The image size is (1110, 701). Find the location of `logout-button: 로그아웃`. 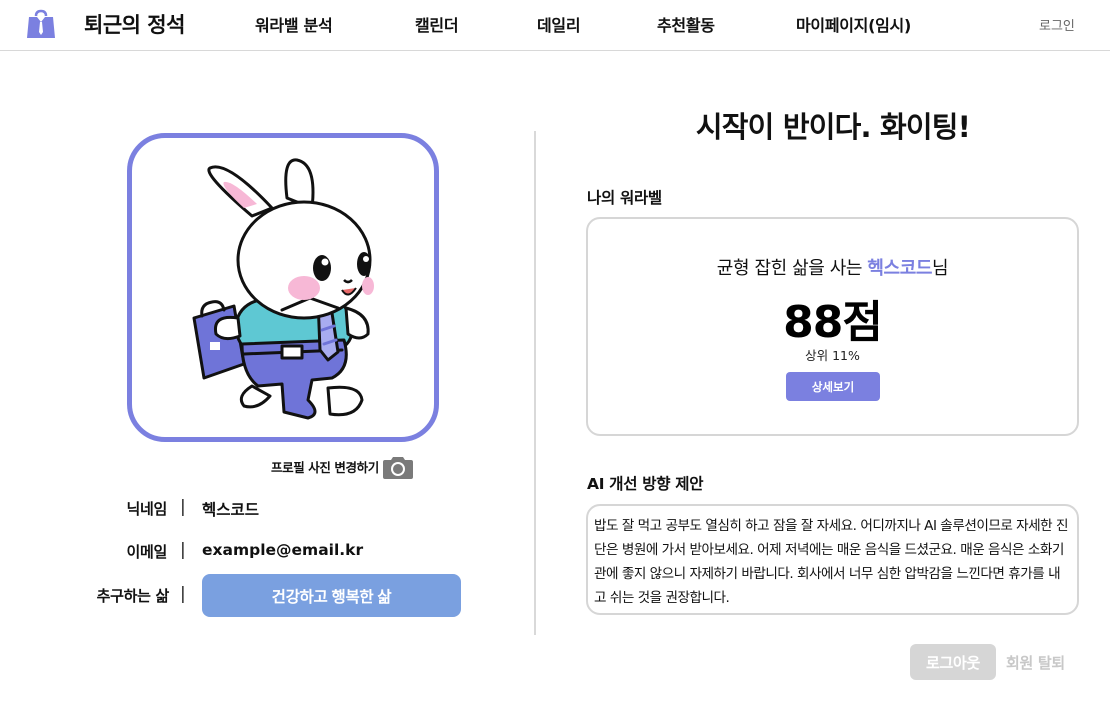

logout-button: 로그아웃 is located at coordinates (953, 662).